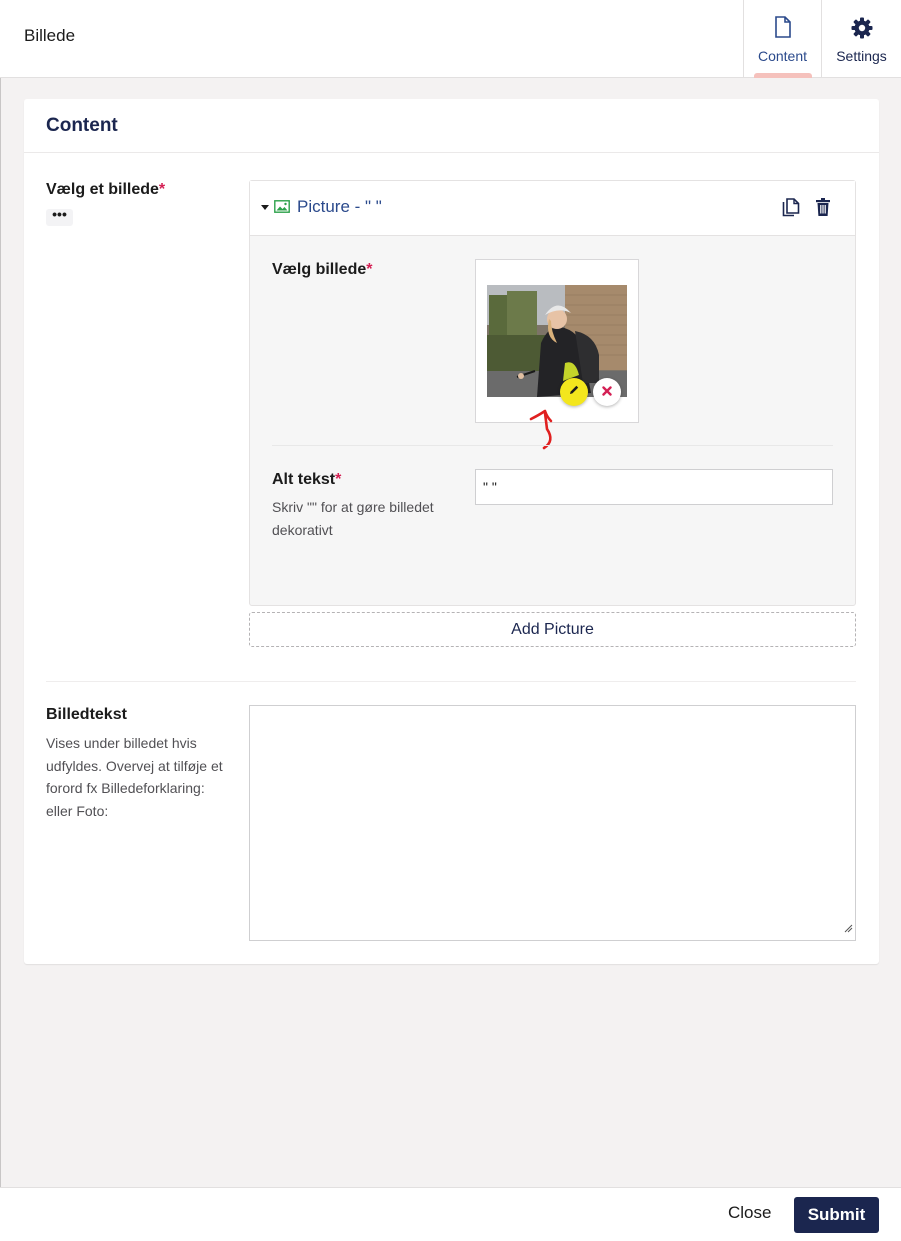 The height and width of the screenshot is (1241, 901). I want to click on card-title: Content, so click(451, 126).